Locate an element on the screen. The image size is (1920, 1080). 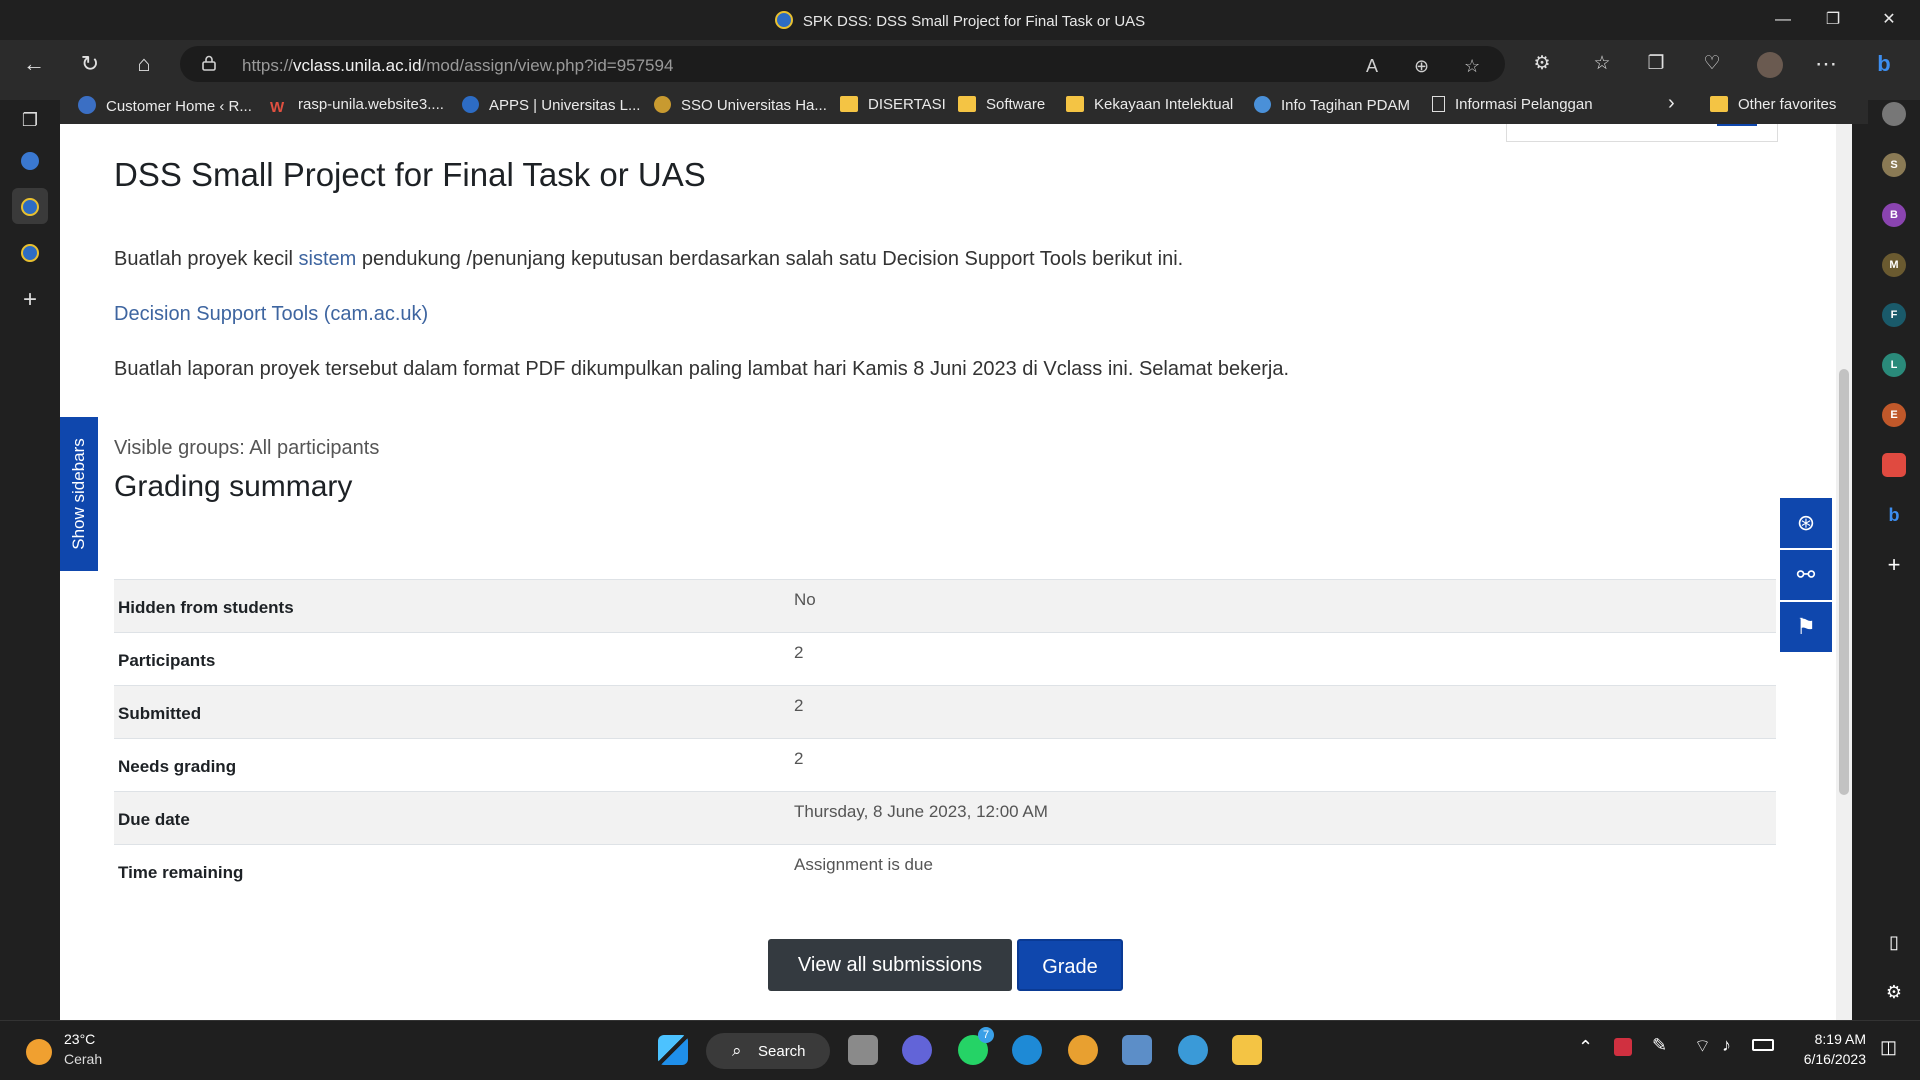
tab-item-active is located at coordinates (30, 206).